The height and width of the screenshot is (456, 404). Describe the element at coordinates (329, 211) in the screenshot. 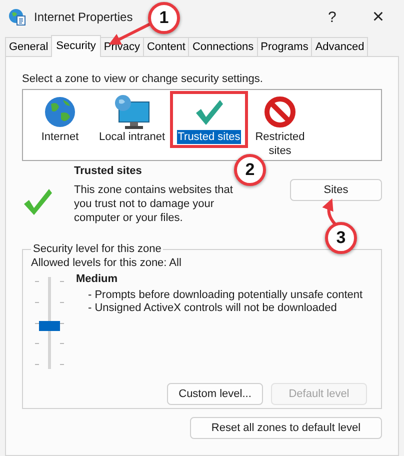

I see `pointer-arrow` at that location.